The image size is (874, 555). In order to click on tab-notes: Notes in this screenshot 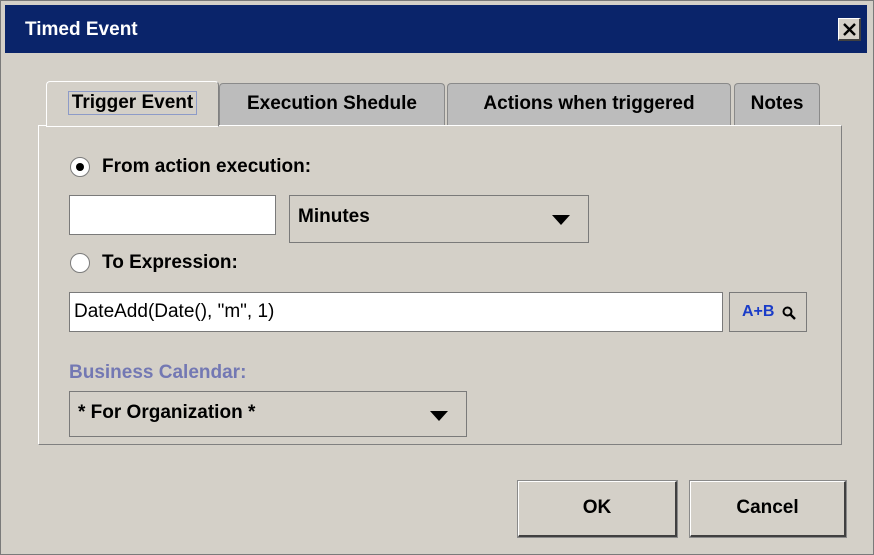, I will do `click(777, 104)`.